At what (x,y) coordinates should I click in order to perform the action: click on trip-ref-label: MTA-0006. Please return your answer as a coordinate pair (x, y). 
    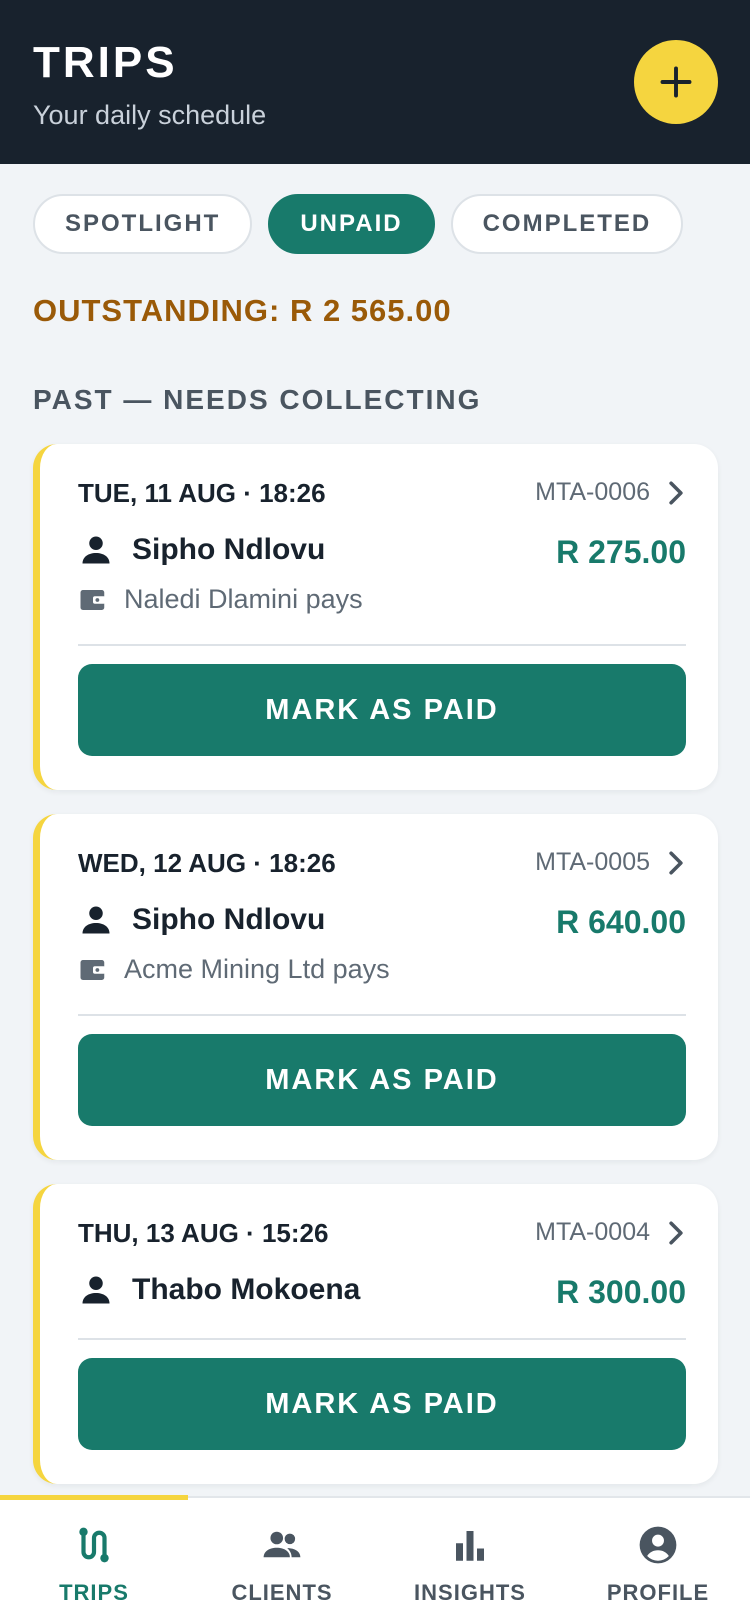
    Looking at the image, I should click on (592, 492).